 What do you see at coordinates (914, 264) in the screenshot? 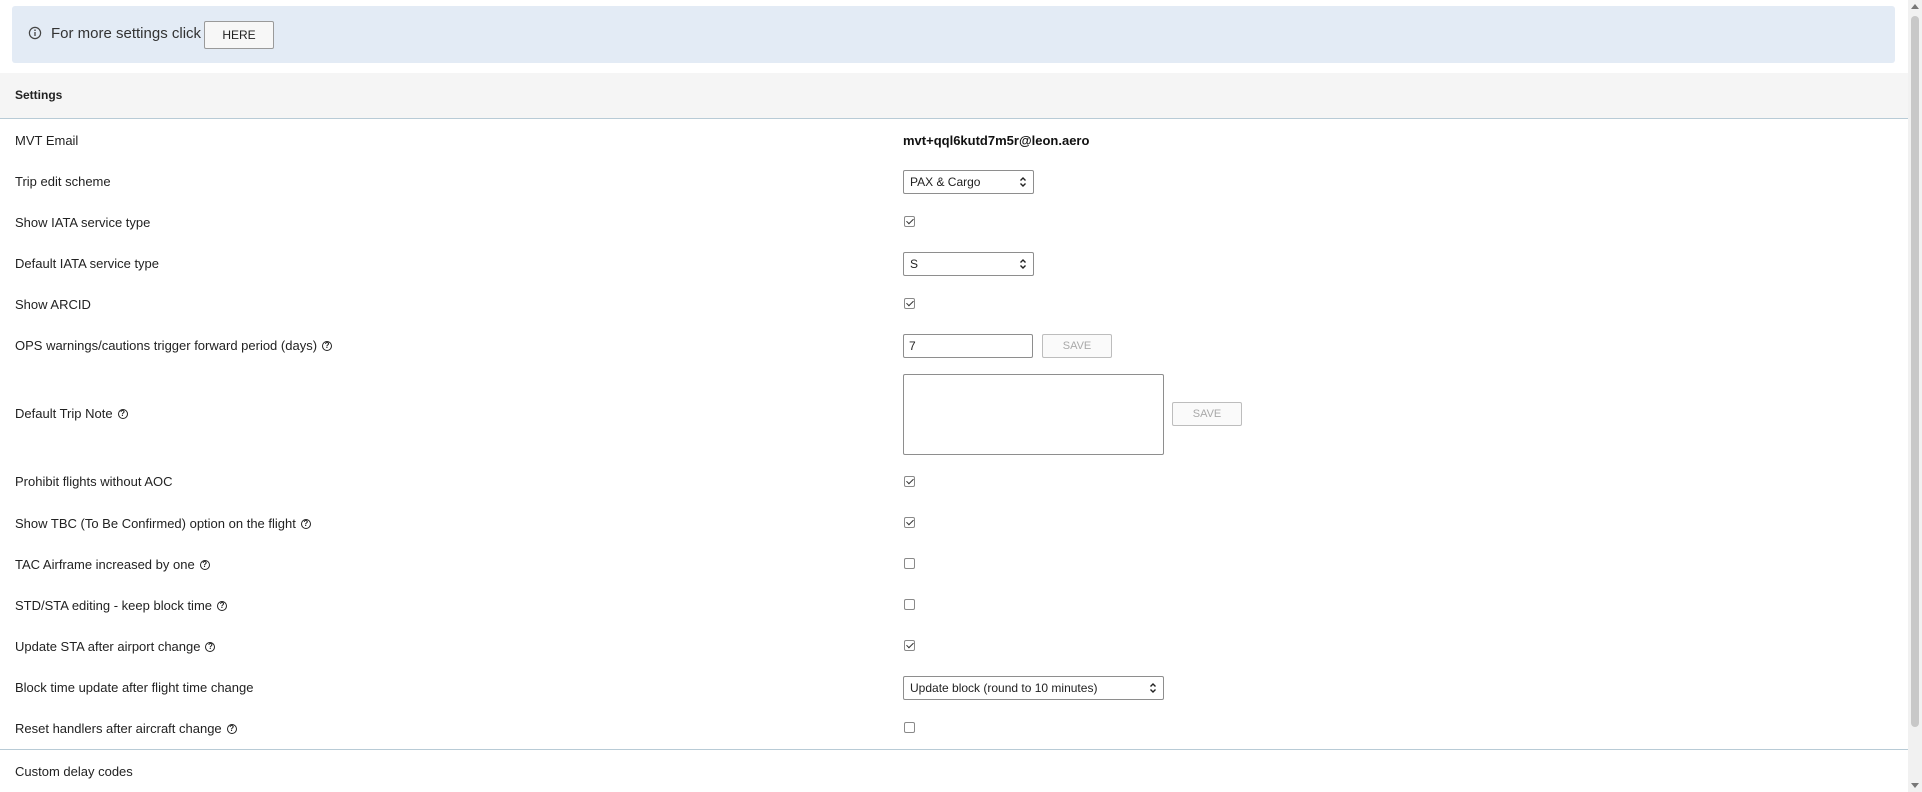
I see `default-iata-service-type-value: S` at bounding box center [914, 264].